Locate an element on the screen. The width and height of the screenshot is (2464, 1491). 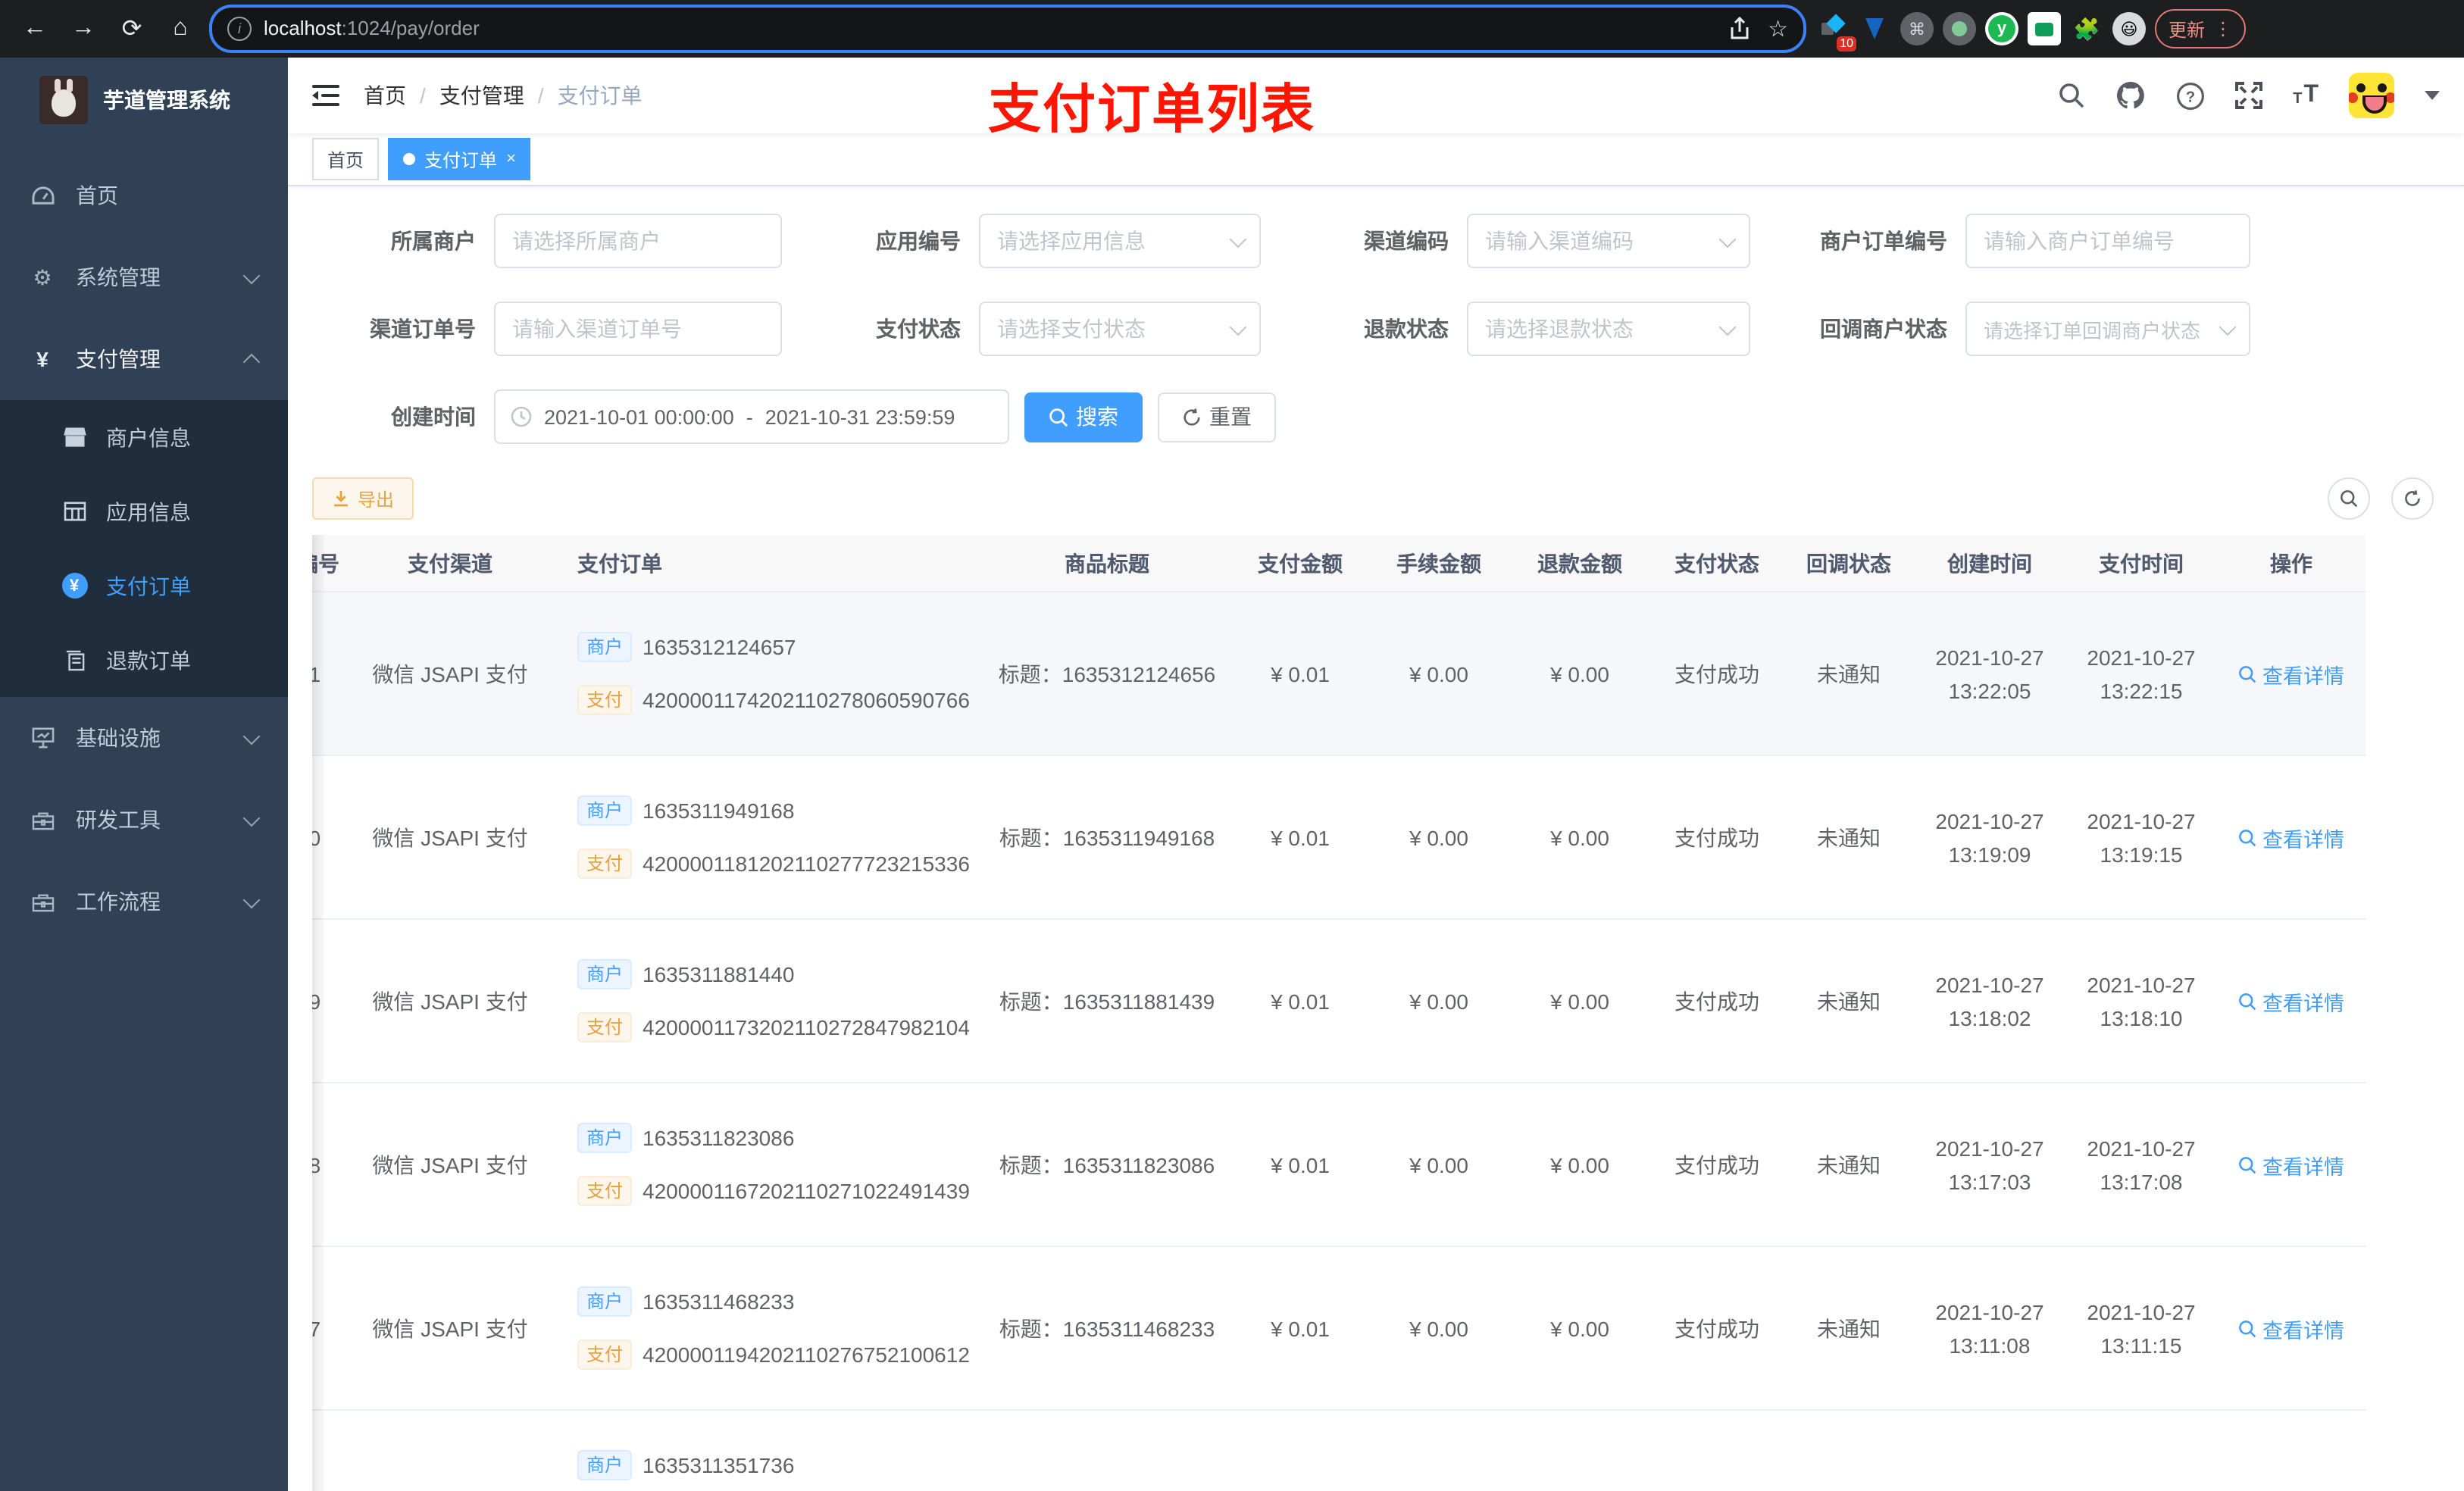
sidebar-item-merchant-info: 商户信息 is located at coordinates (144, 437).